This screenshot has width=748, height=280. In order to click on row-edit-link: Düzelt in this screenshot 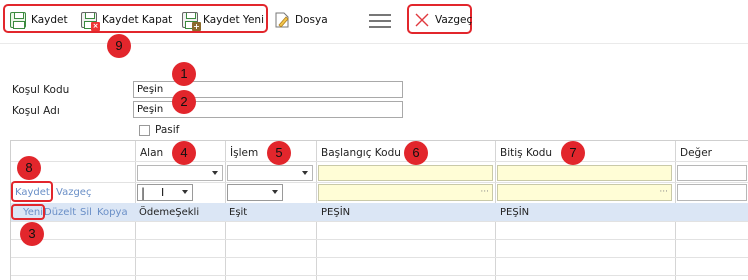, I will do `click(60, 212)`.